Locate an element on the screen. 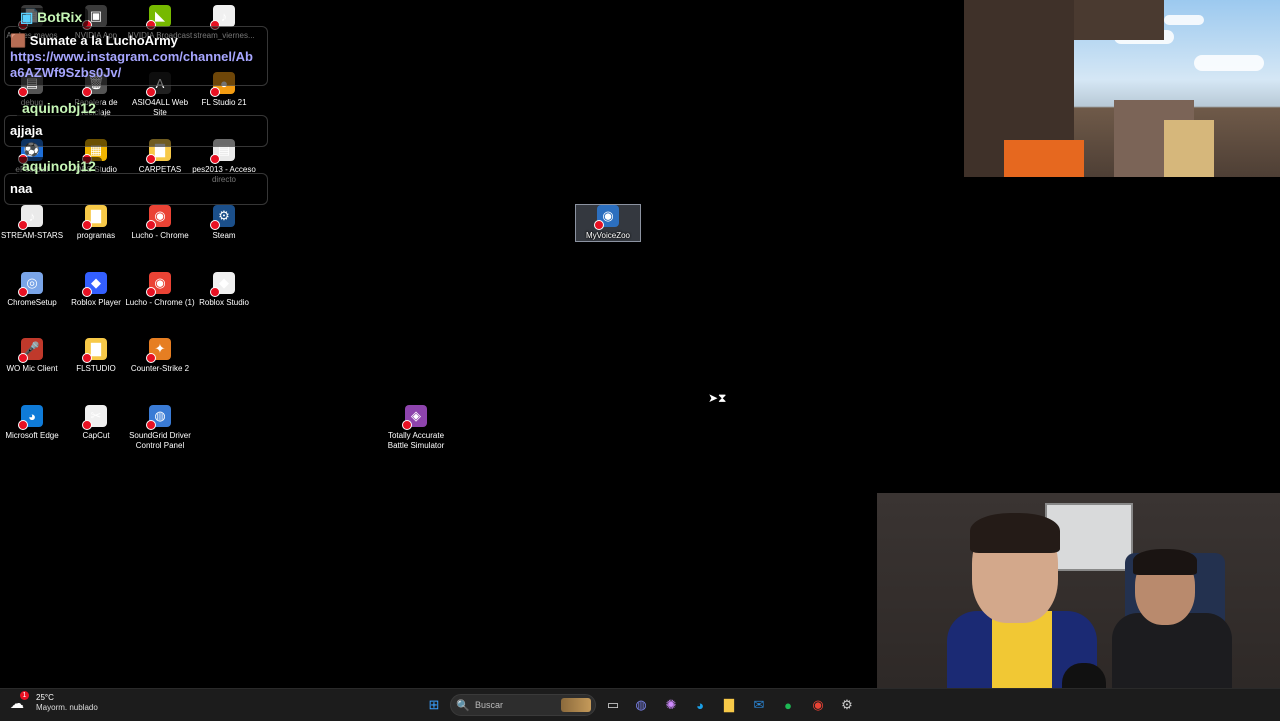  weather-desc: Mayorm. nublado is located at coordinates (67, 707).